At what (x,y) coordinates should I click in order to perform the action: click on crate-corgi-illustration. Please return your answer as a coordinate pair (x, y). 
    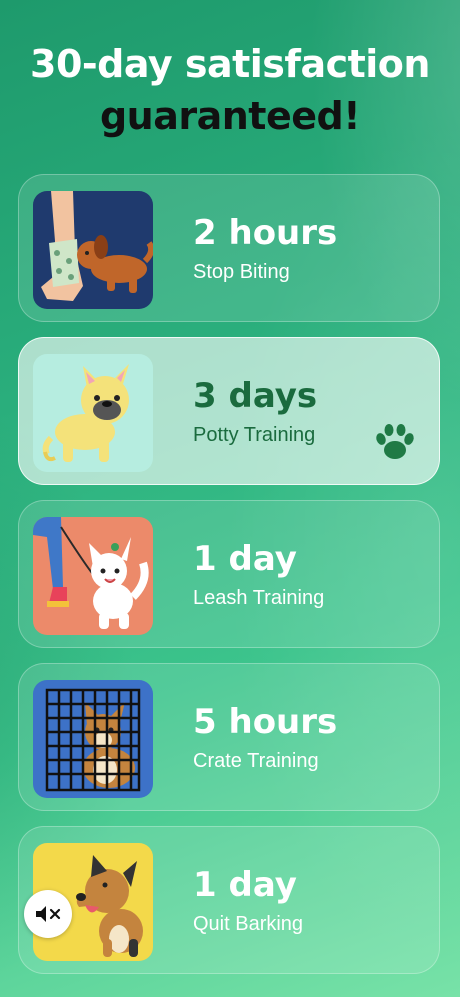
    Looking at the image, I should click on (93, 739).